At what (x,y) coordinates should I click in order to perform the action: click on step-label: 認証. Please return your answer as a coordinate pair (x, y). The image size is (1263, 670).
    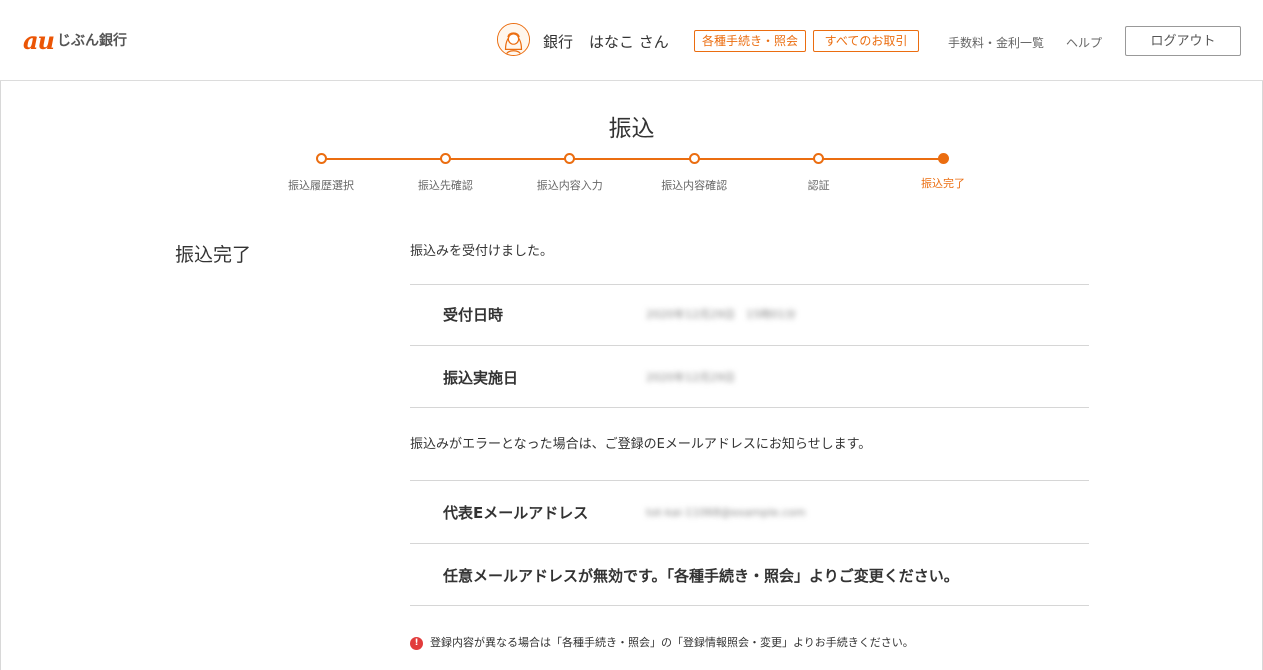
    Looking at the image, I should click on (818, 185).